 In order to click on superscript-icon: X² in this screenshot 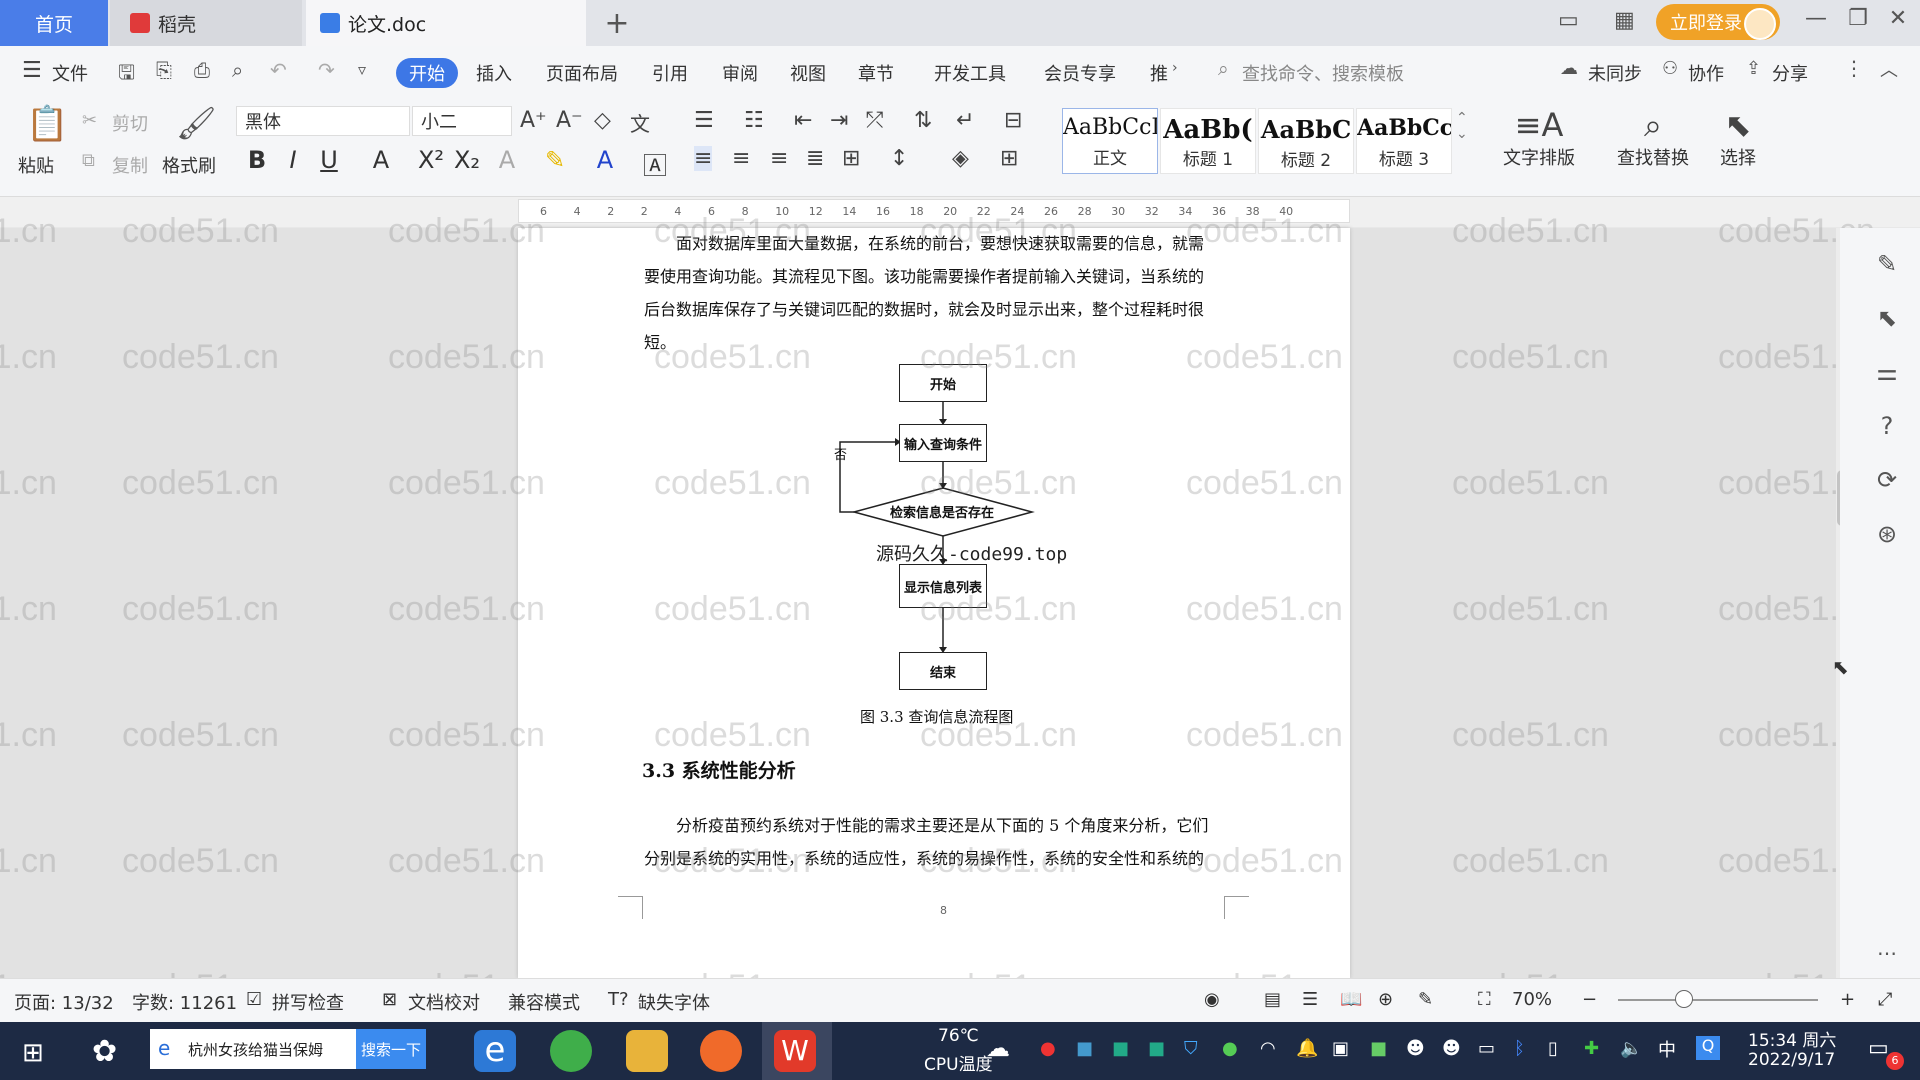, I will do `click(431, 160)`.